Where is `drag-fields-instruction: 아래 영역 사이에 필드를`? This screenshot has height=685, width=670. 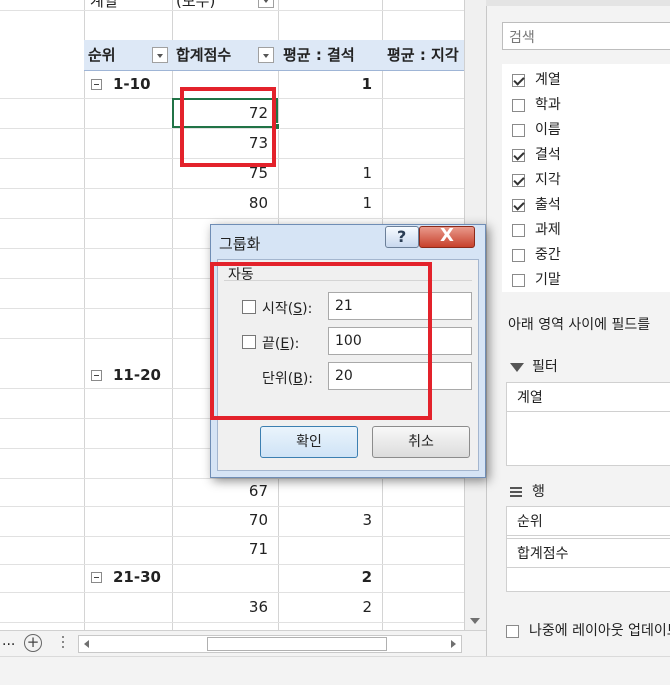 drag-fields-instruction: 아래 영역 사이에 필드를 is located at coordinates (579, 325).